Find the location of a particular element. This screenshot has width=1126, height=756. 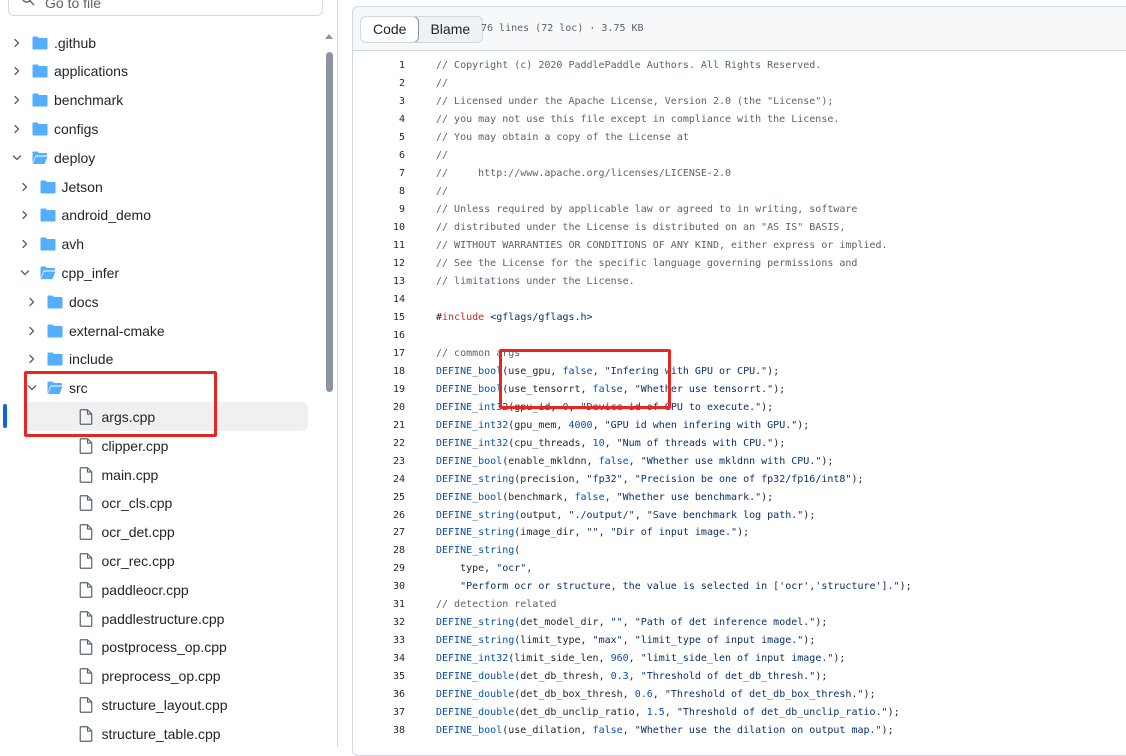

line-number: 20 is located at coordinates (379, 408).